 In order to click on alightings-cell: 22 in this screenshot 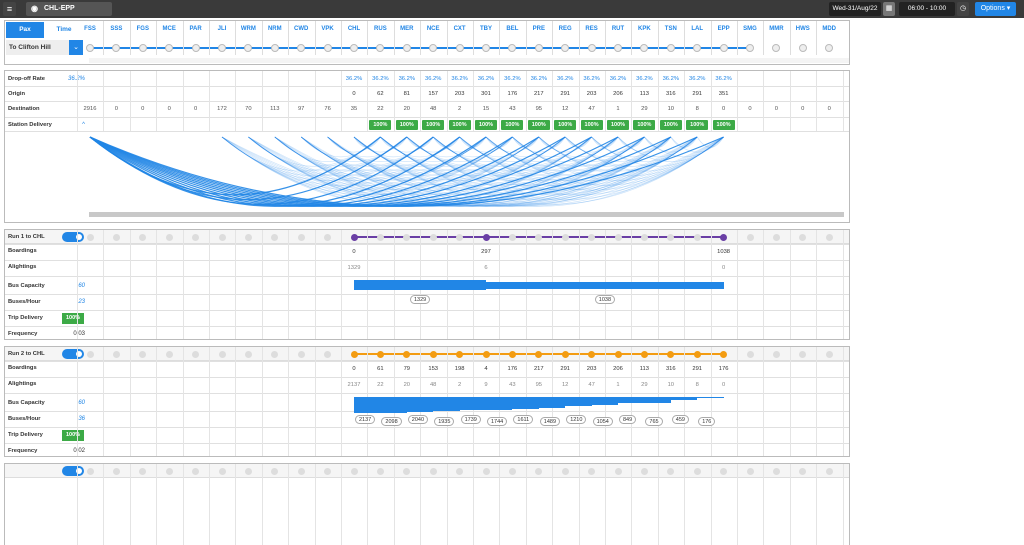, I will do `click(380, 385)`.